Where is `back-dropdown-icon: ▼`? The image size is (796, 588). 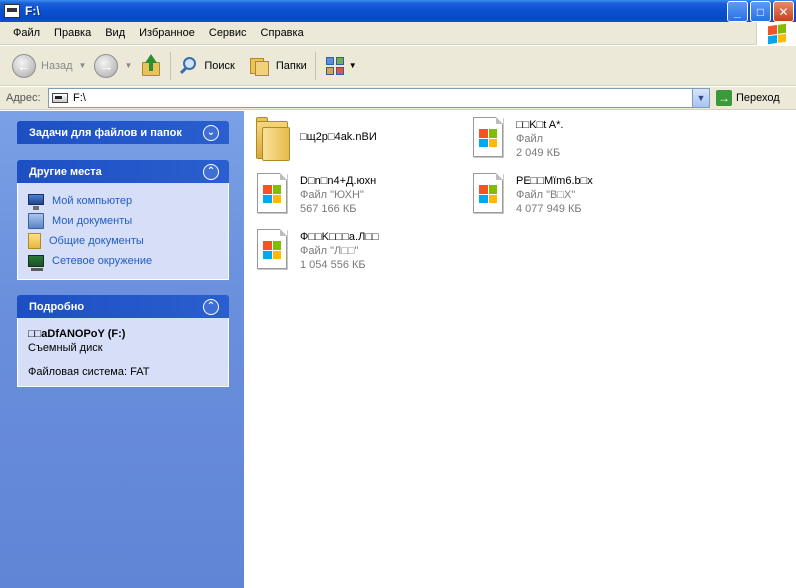 back-dropdown-icon: ▼ is located at coordinates (83, 65).